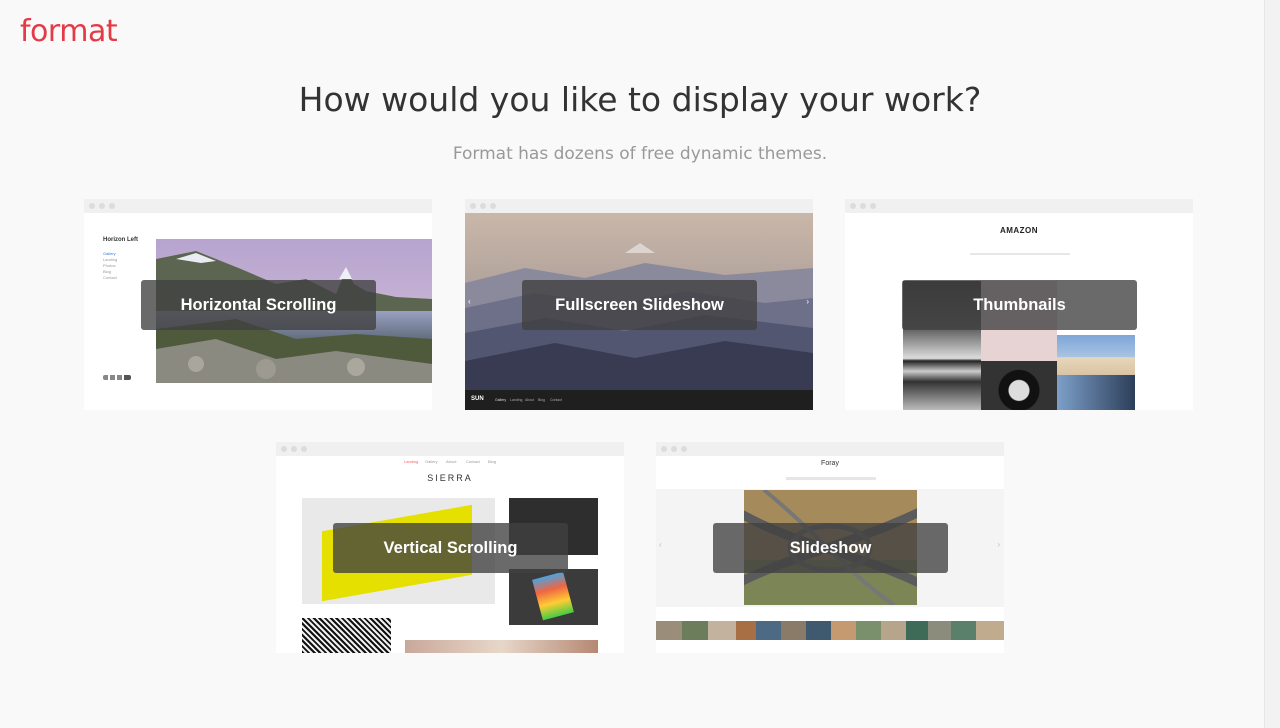 The image size is (1280, 728). I want to click on thumbnail-strip, so click(830, 630).